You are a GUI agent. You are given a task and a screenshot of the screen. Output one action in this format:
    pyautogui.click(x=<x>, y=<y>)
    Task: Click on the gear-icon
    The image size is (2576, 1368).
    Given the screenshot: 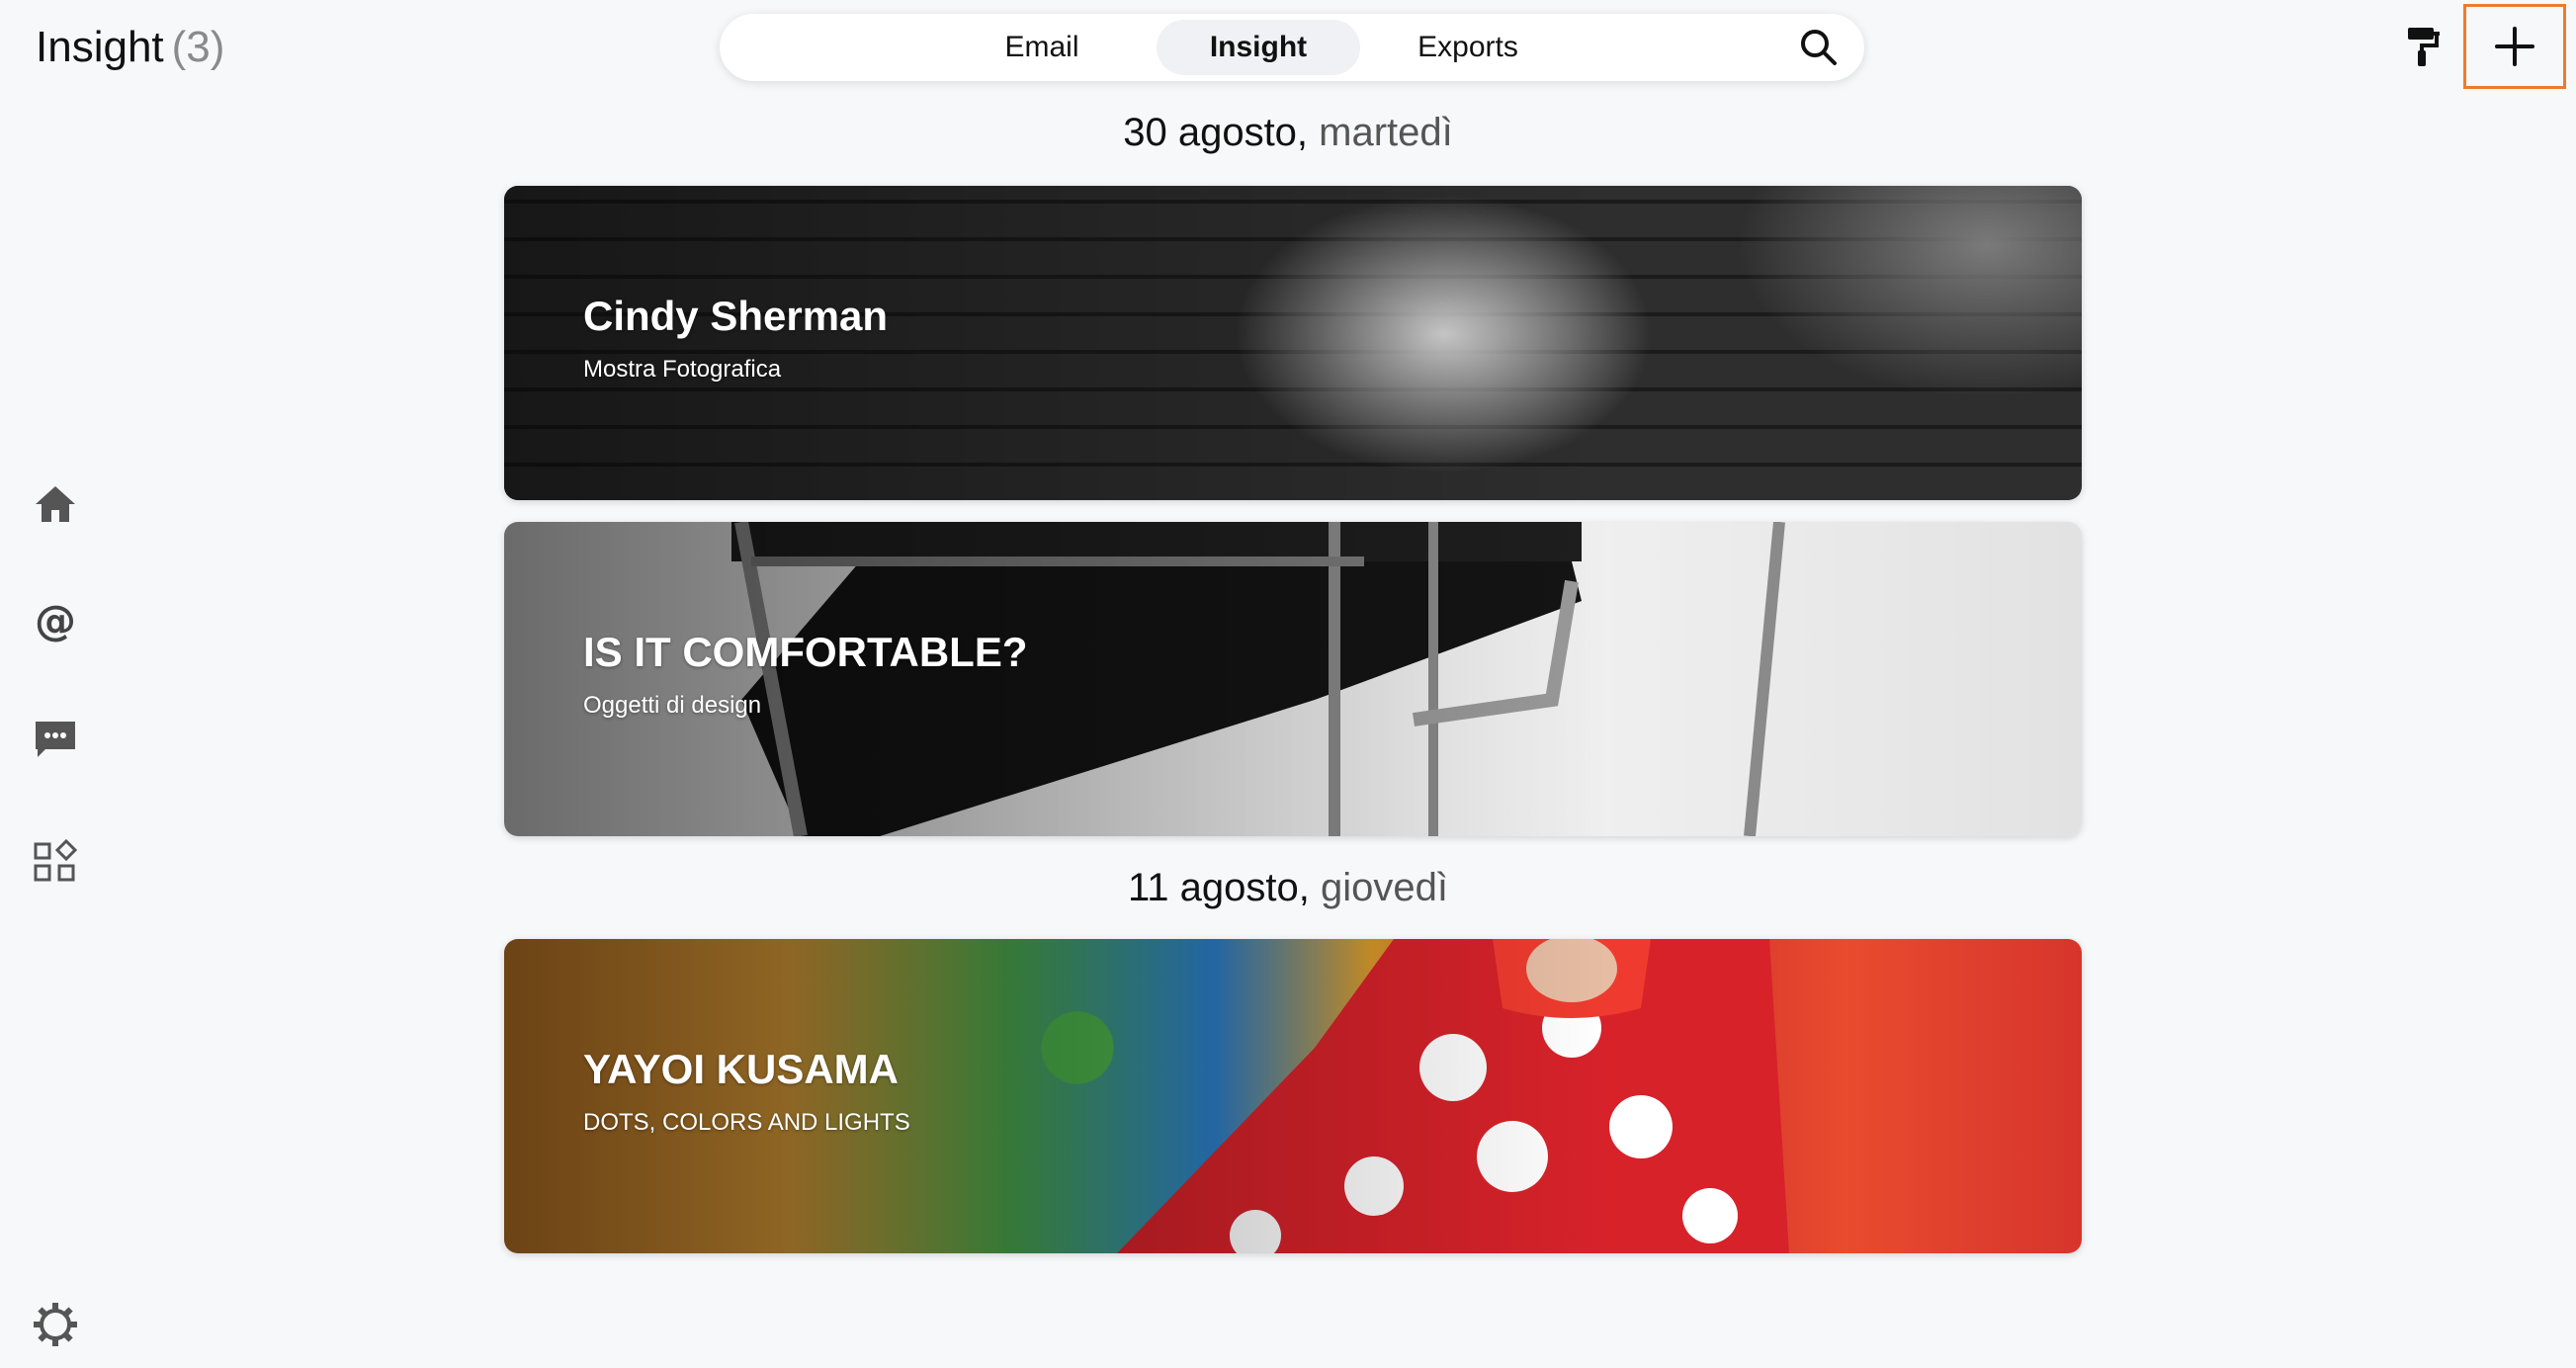 What is the action you would take?
    pyautogui.click(x=55, y=1325)
    